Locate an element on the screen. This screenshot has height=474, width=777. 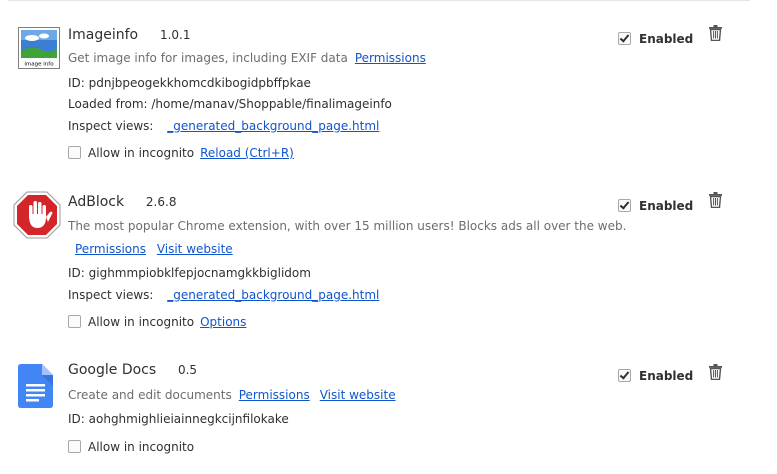
imageinfo-logo-icon: image info is located at coordinates (40, 51).